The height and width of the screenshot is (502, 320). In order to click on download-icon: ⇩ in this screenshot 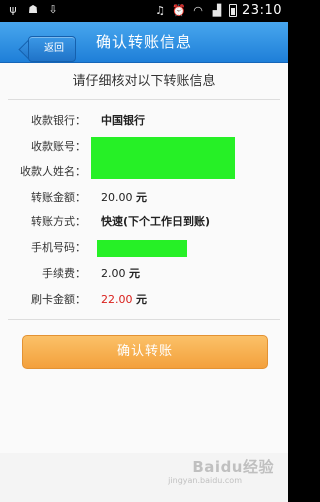, I will do `click(53, 9)`.